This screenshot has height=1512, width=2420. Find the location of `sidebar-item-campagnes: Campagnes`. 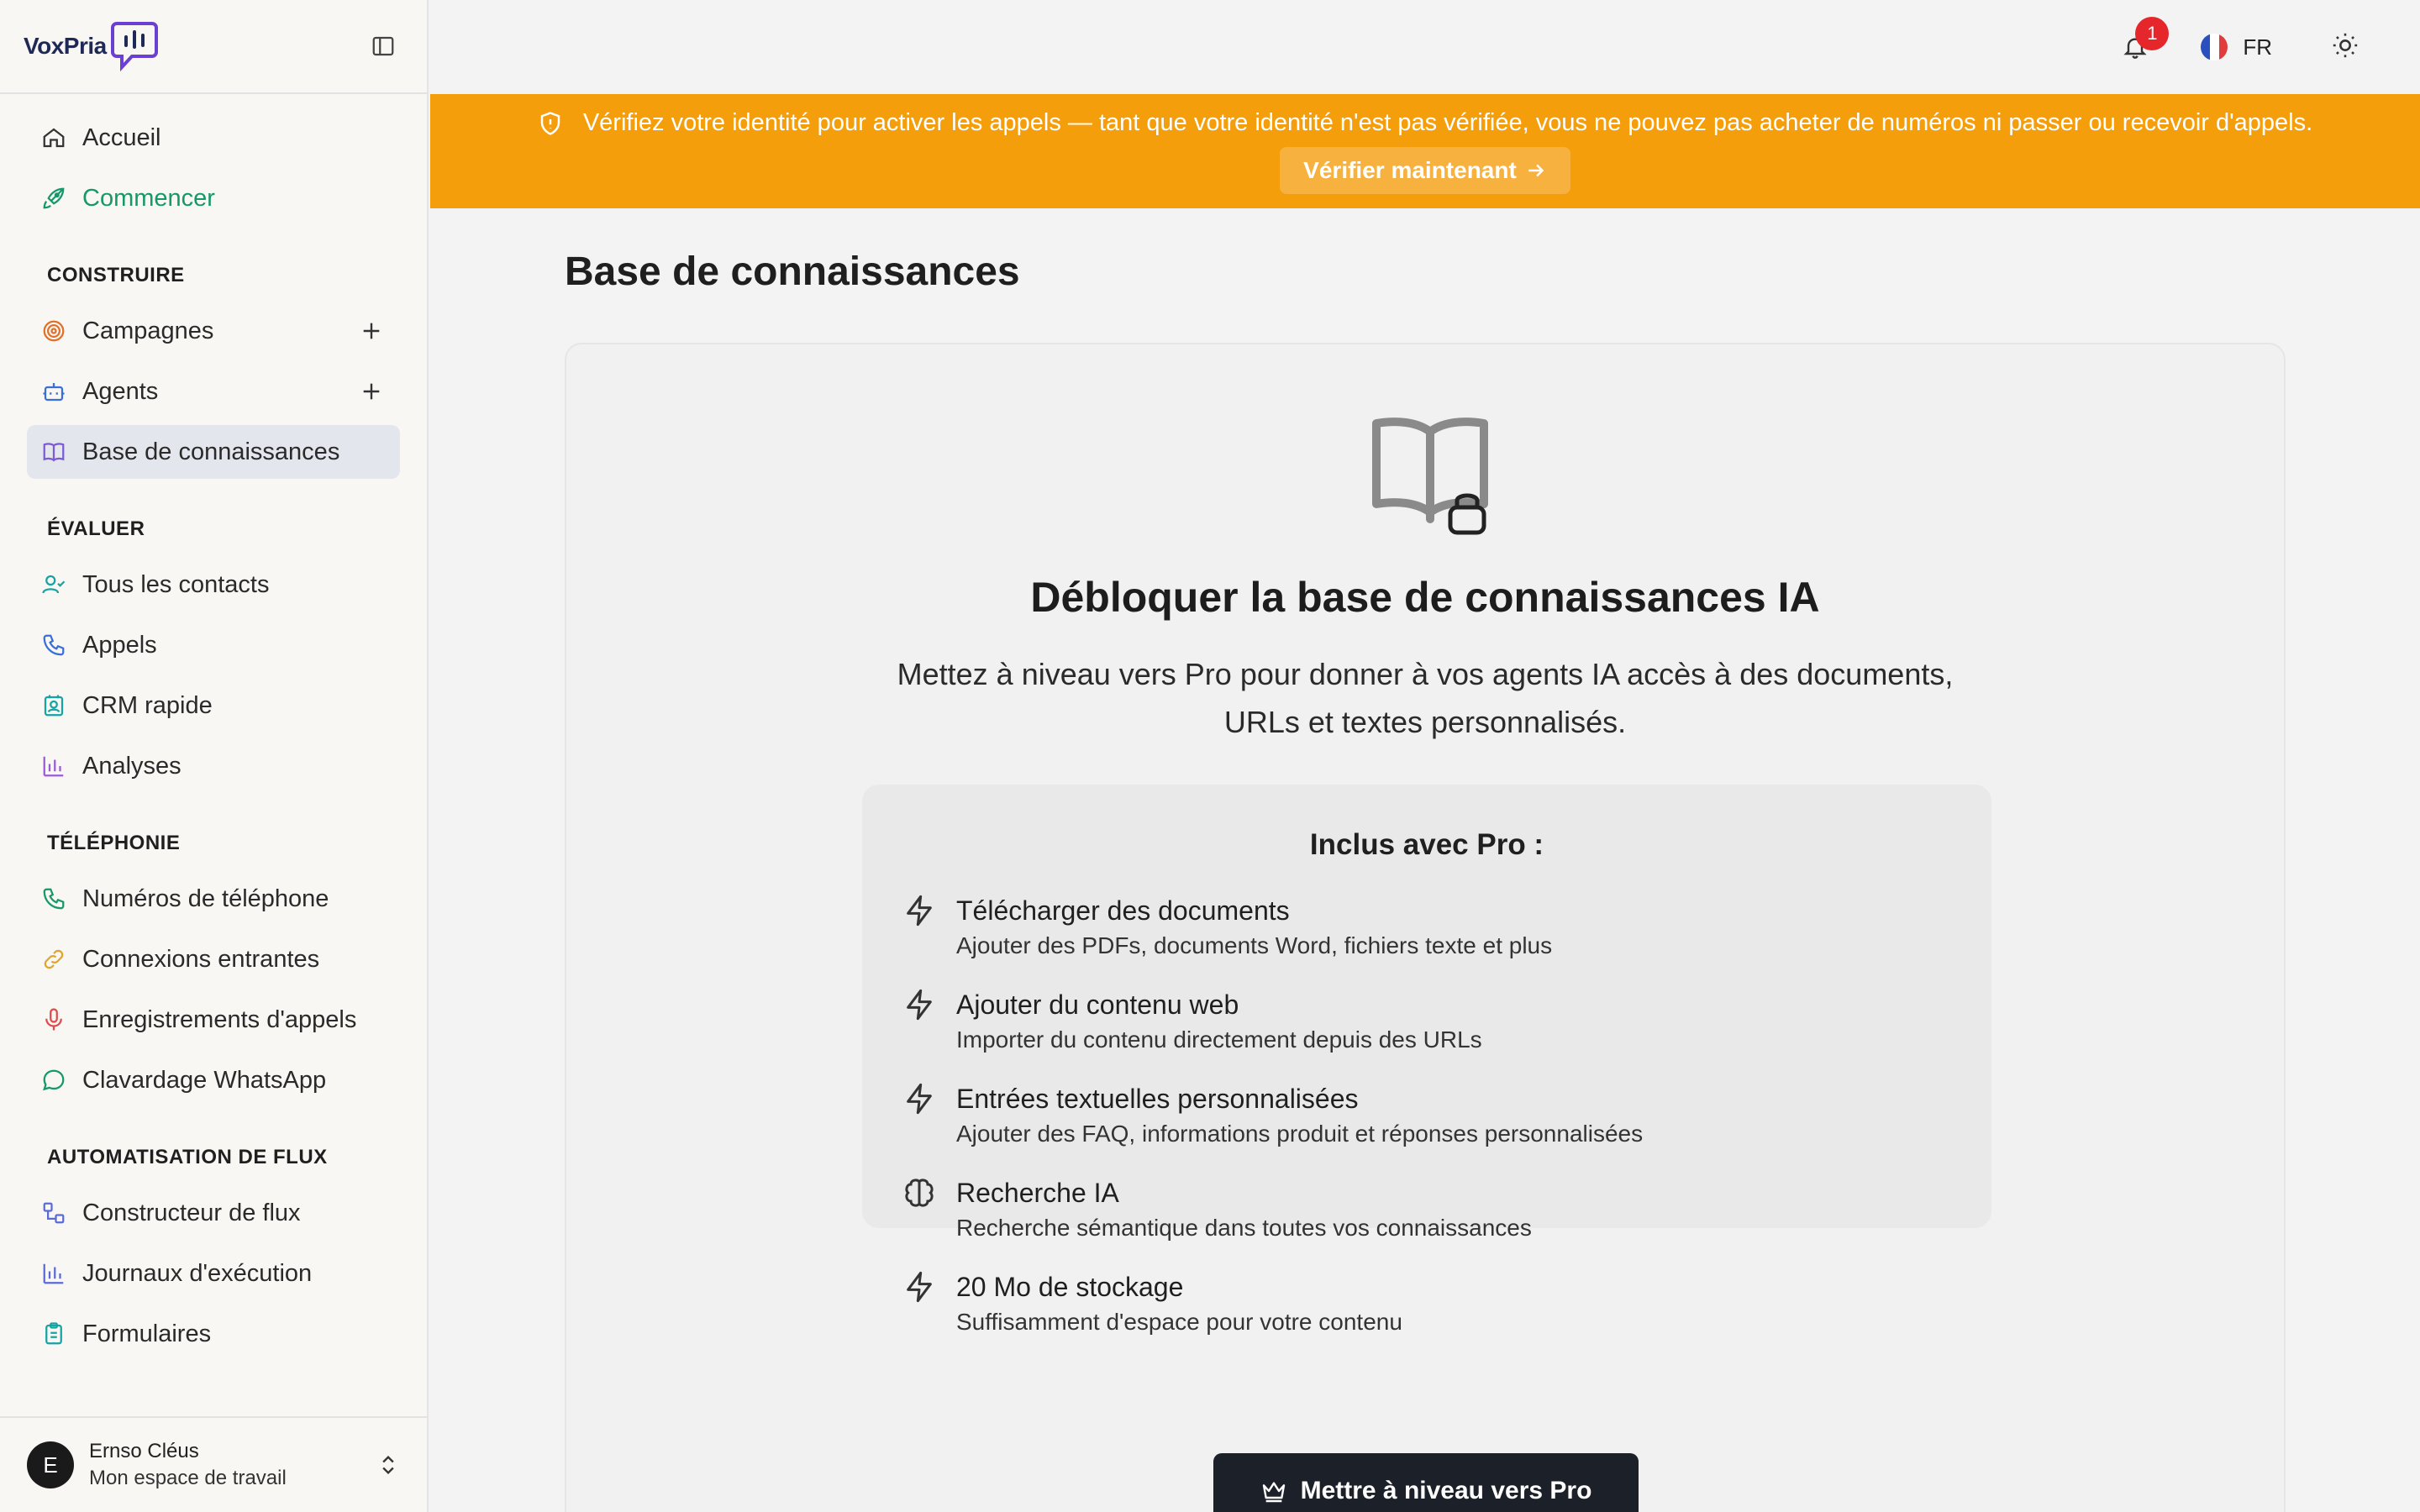

sidebar-item-campagnes: Campagnes is located at coordinates (214, 331).